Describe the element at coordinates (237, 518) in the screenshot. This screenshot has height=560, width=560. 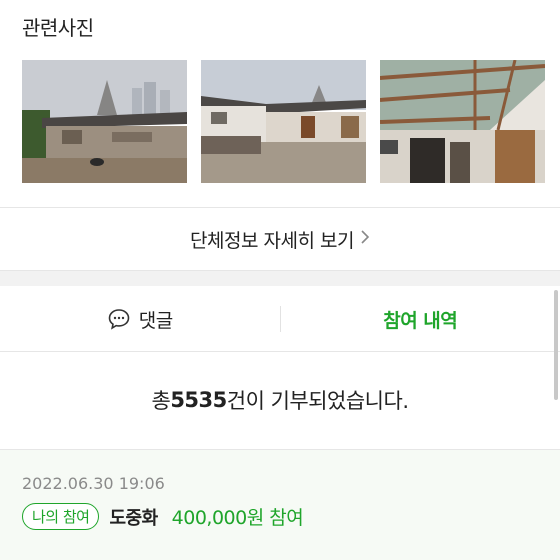
I see `donation-amount: 400,000원 참여` at that location.